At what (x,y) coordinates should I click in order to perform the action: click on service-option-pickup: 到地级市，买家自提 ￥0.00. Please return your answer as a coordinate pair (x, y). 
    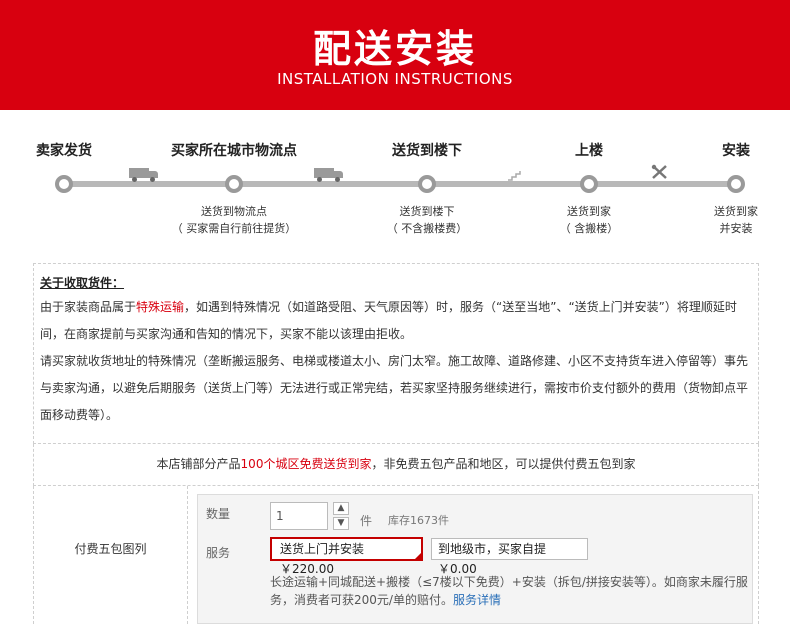
    Looking at the image, I should click on (509, 557).